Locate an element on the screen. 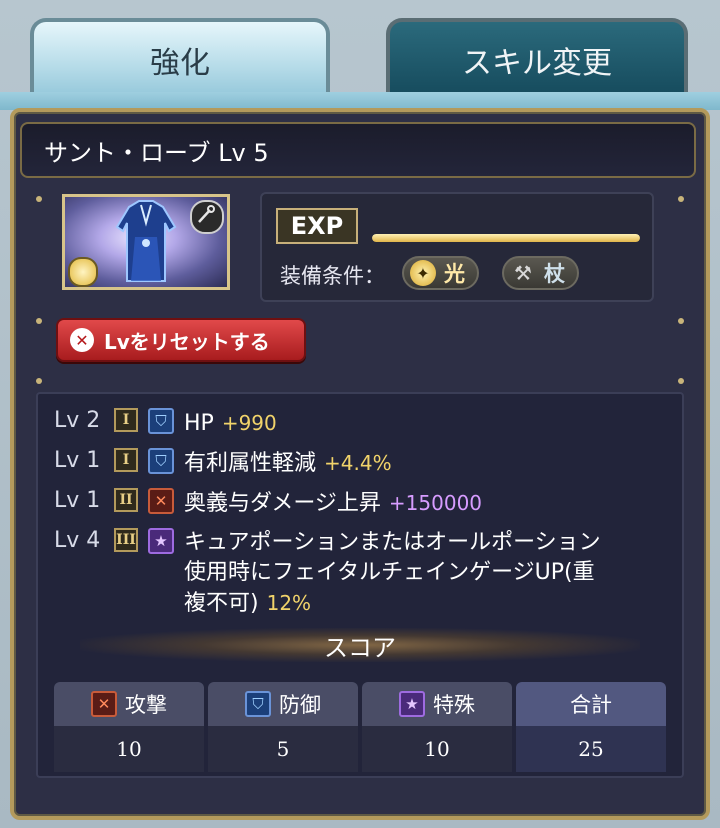 Image resolution: width=720 pixels, height=828 pixels. score-header: ⛉ 防御 is located at coordinates (283, 704).